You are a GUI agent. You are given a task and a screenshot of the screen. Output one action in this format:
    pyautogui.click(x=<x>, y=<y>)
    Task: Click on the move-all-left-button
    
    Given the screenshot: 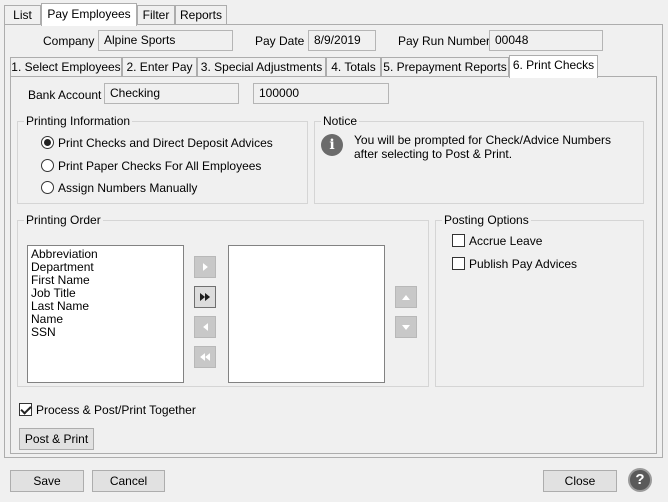 What is the action you would take?
    pyautogui.click(x=205, y=357)
    